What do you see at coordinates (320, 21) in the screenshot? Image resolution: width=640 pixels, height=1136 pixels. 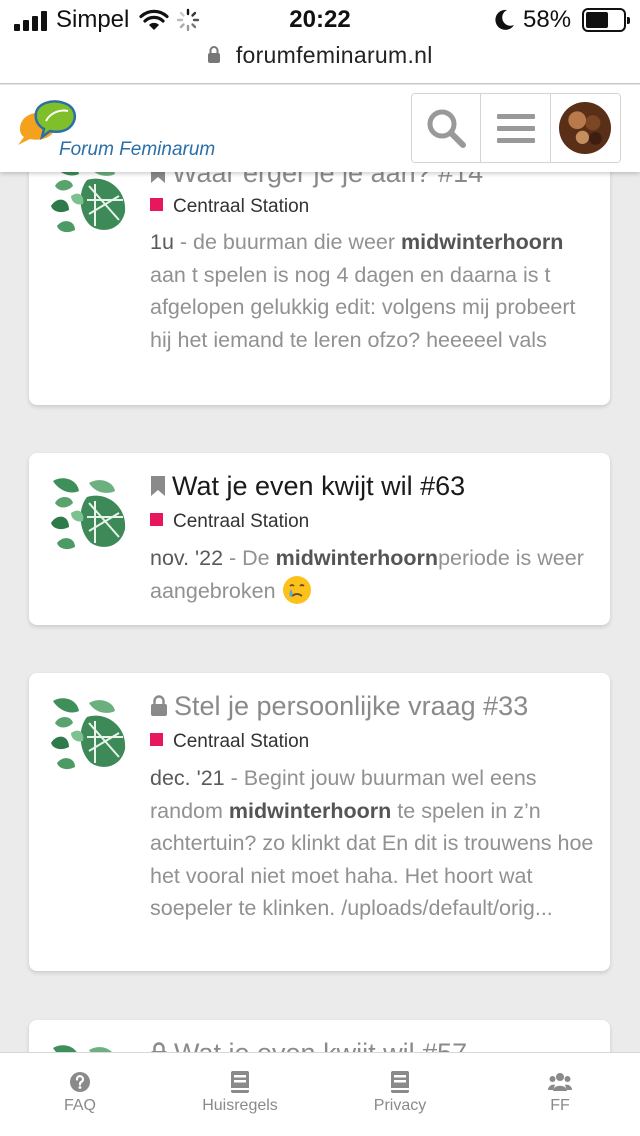 I see `status-bar: Simpel 20:22 58%` at bounding box center [320, 21].